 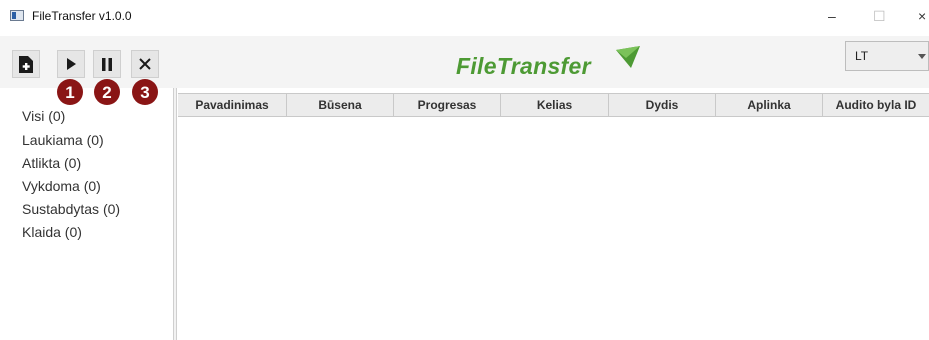 What do you see at coordinates (175, 214) in the screenshot?
I see `panel-divider` at bounding box center [175, 214].